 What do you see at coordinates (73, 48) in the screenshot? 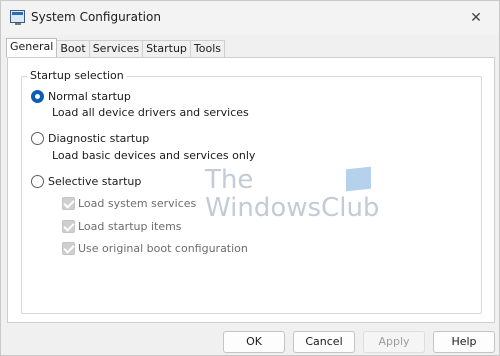
I see `tab-boot: Boot` at bounding box center [73, 48].